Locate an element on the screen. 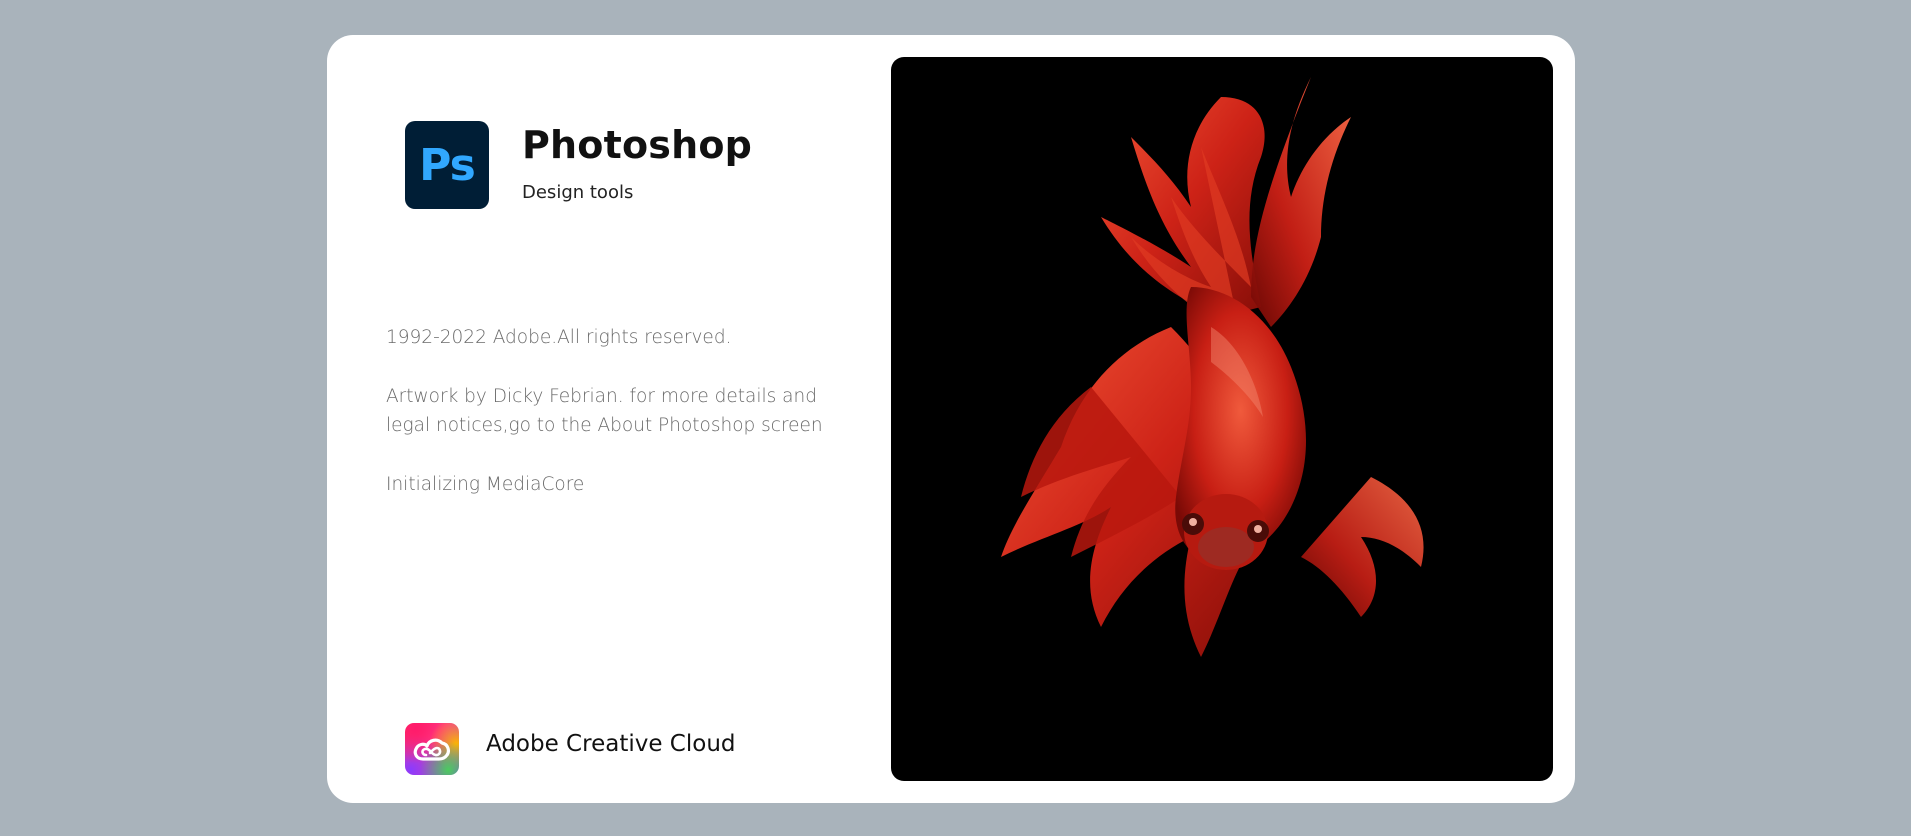  photoshop-icon: Ps is located at coordinates (447, 165).